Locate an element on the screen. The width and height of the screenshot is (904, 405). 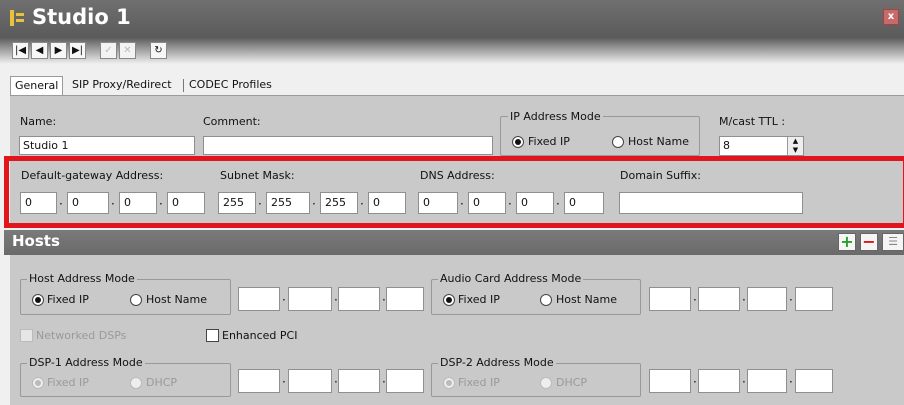
tab-divider is located at coordinates (183, 85).